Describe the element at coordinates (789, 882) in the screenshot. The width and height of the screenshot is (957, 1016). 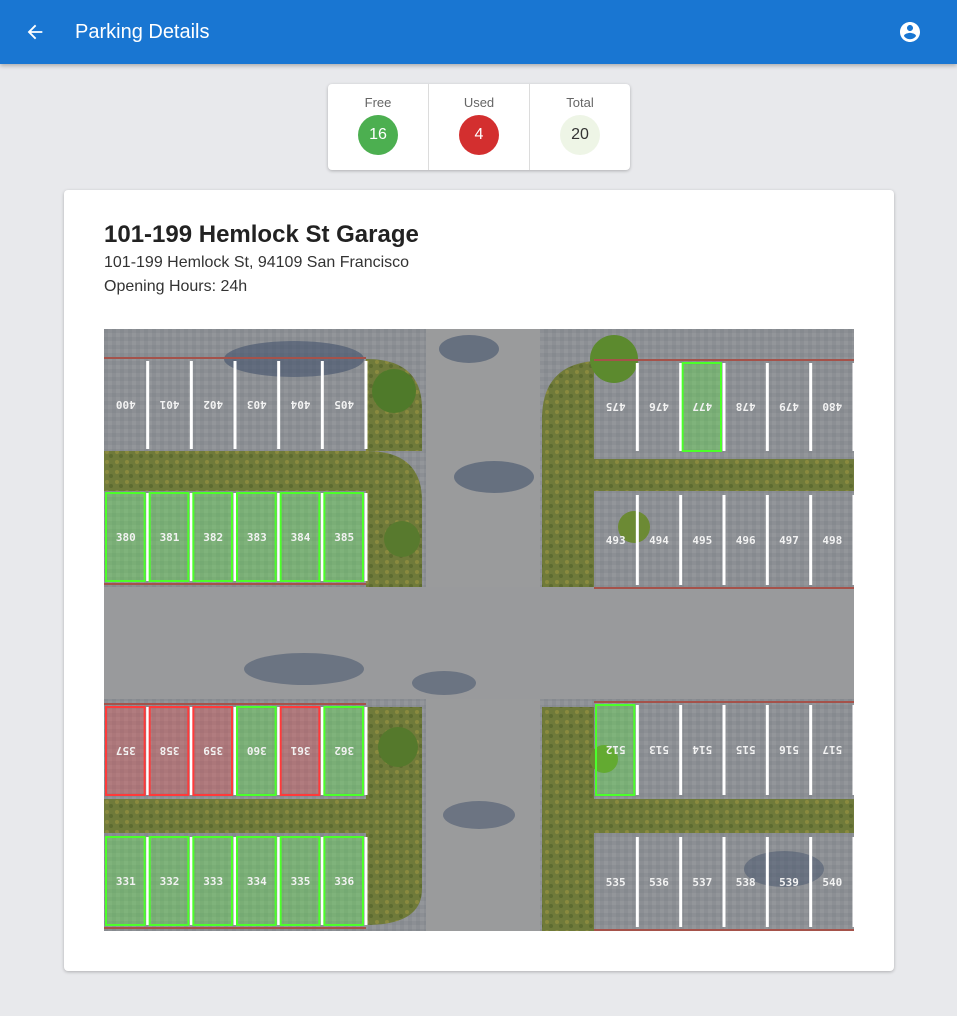
I see `spot-number: 539` at that location.